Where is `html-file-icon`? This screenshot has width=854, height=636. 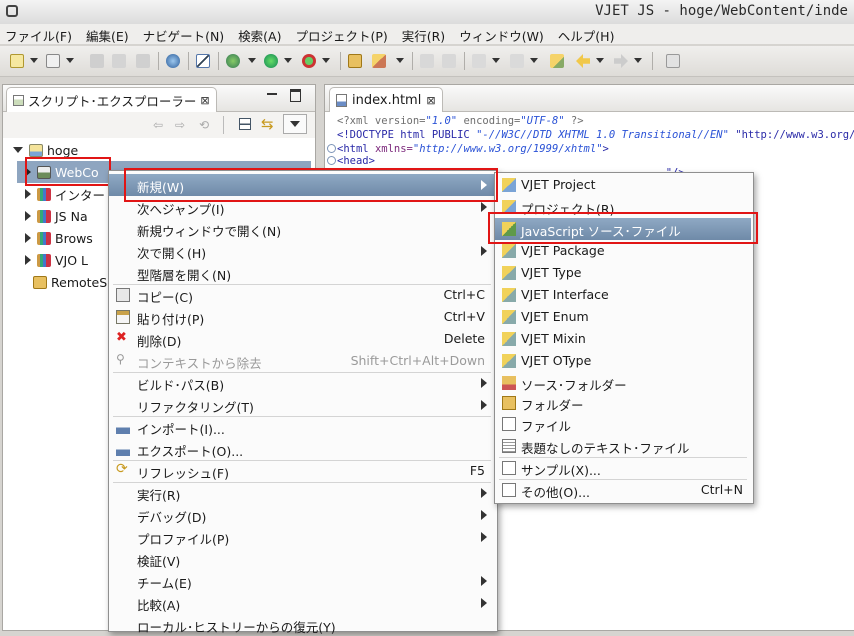 html-file-icon is located at coordinates (341, 100).